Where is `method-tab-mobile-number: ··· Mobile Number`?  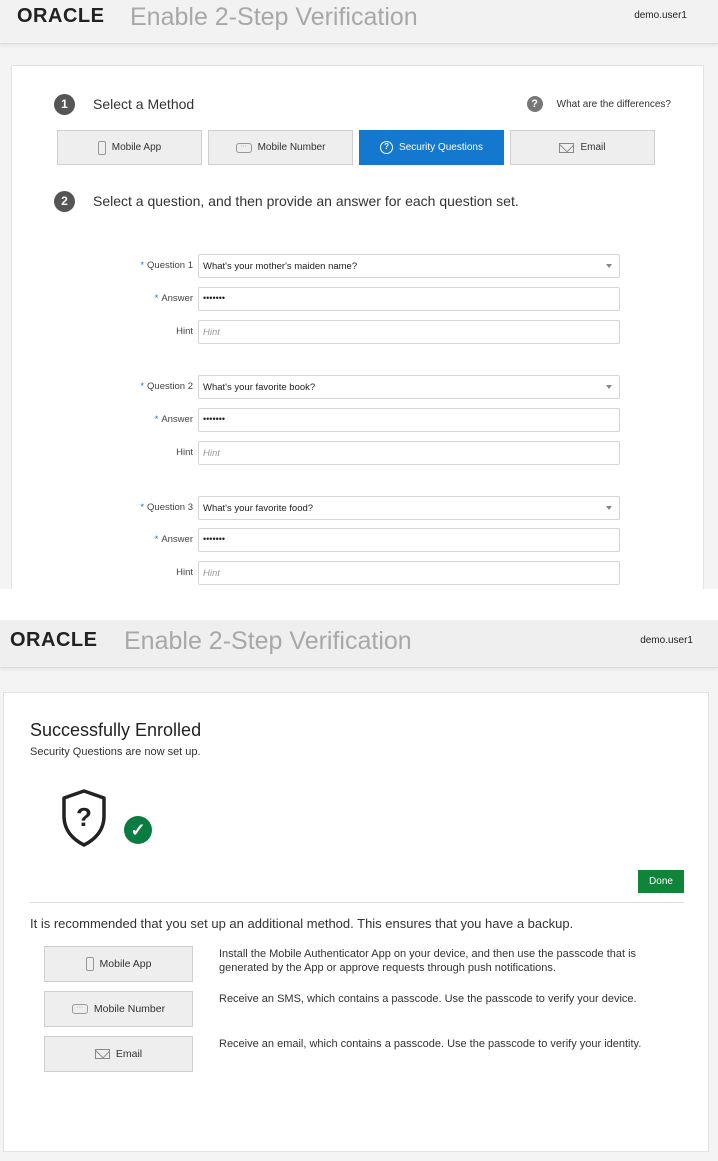
method-tab-mobile-number: ··· Mobile Number is located at coordinates (280, 147).